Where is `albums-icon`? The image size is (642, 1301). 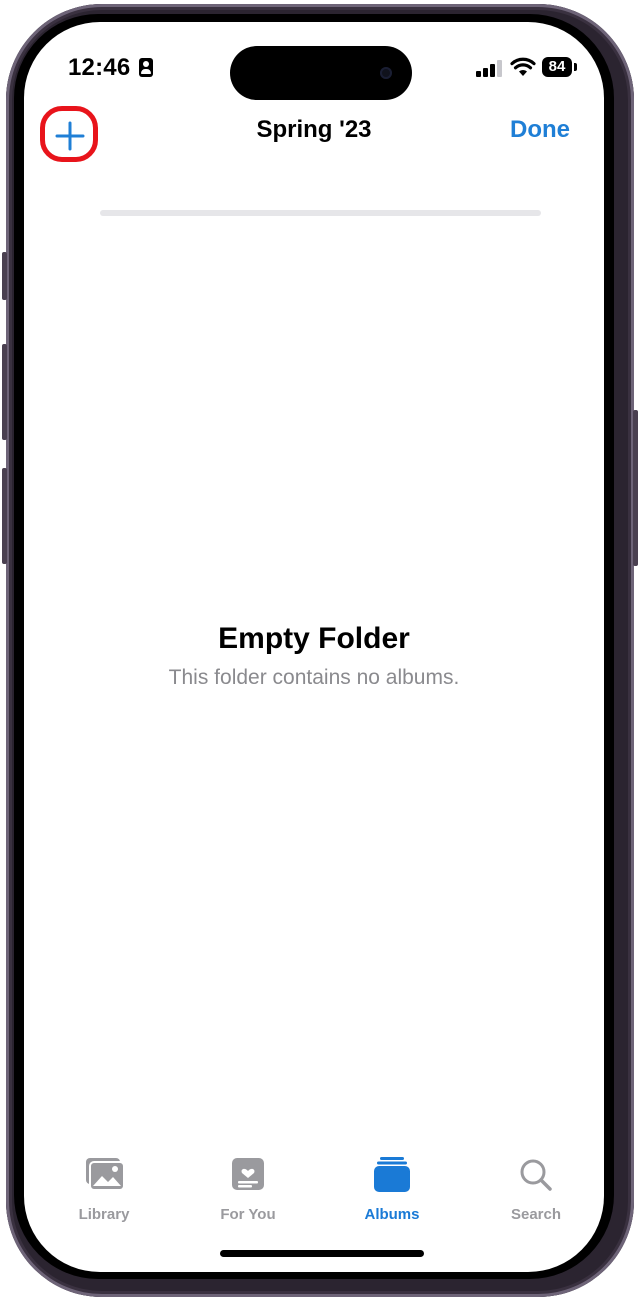
albums-icon is located at coordinates (392, 1174).